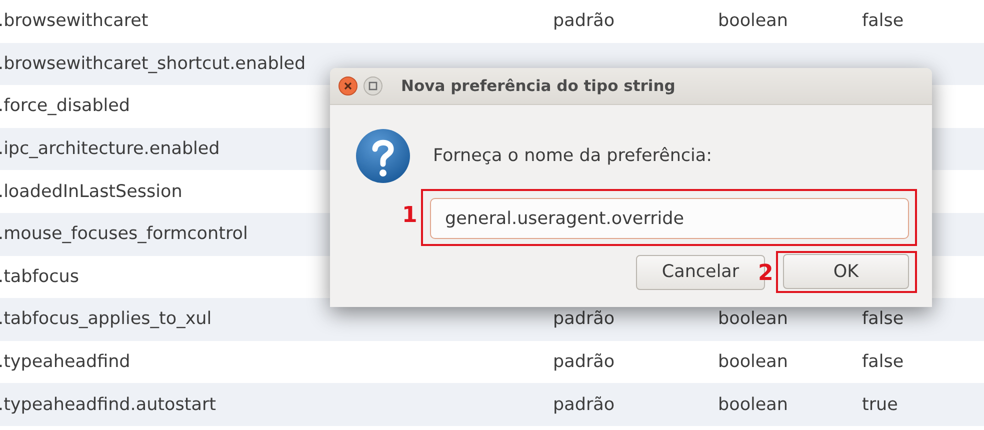 The image size is (984, 430). What do you see at coordinates (572, 156) in the screenshot?
I see `prompt-text: Forneça o nome da preferência:` at bounding box center [572, 156].